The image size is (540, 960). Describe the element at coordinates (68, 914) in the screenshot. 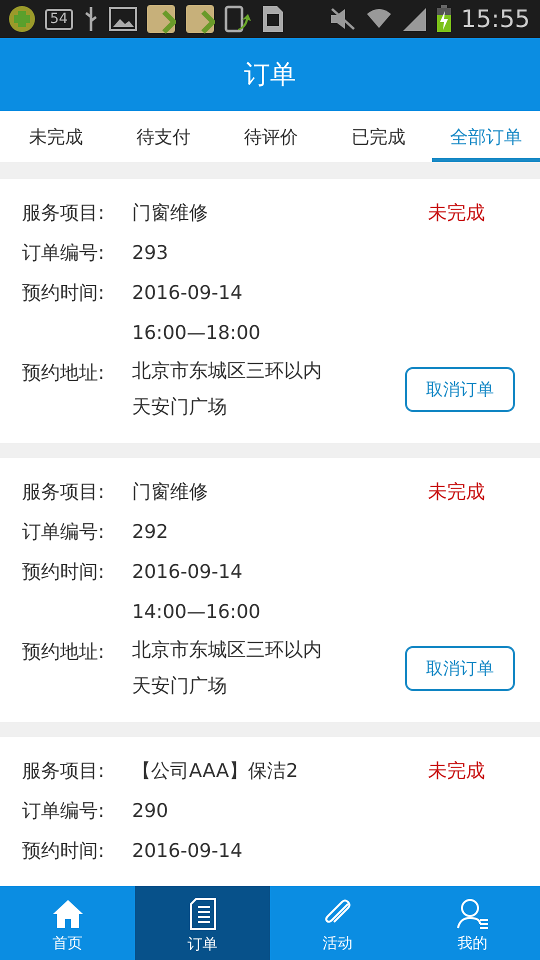

I see `home-icon` at that location.